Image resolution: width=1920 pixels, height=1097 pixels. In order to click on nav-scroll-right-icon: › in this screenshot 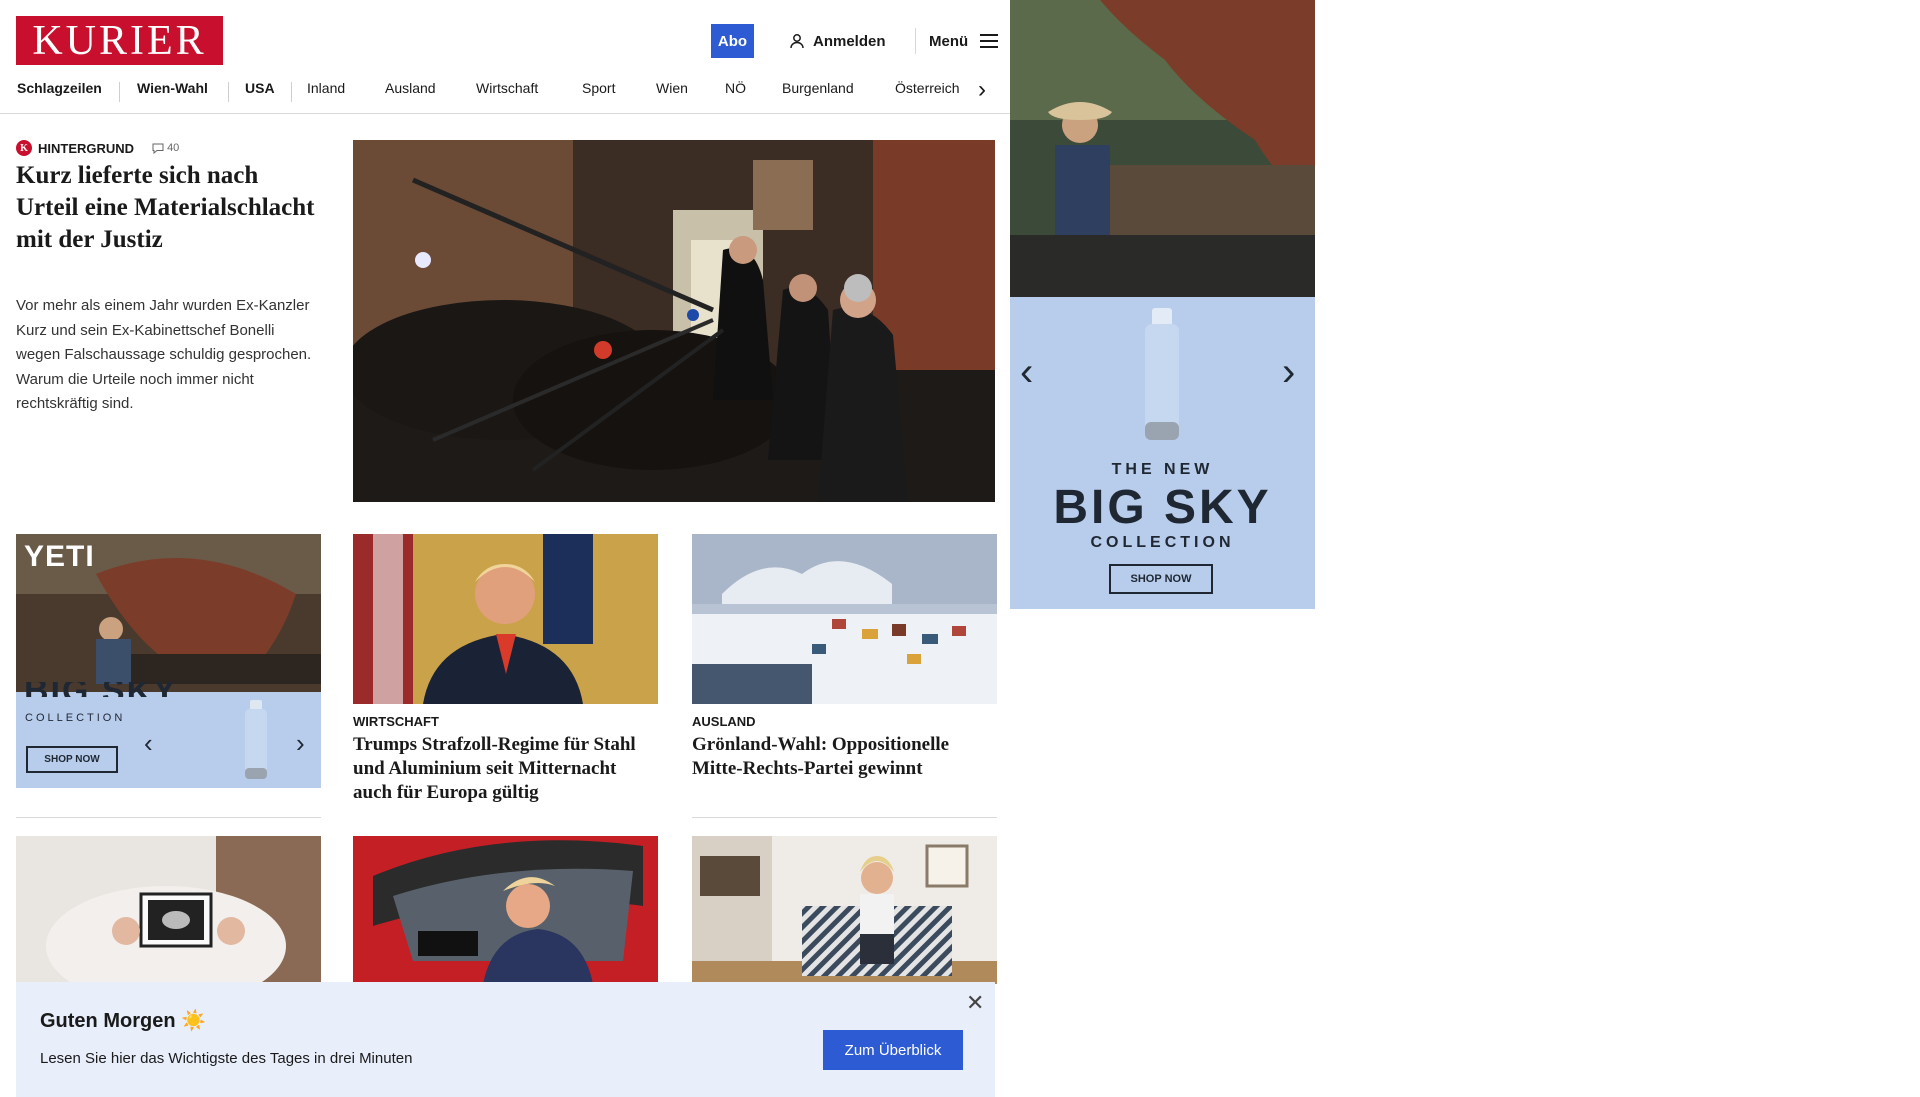, I will do `click(982, 90)`.